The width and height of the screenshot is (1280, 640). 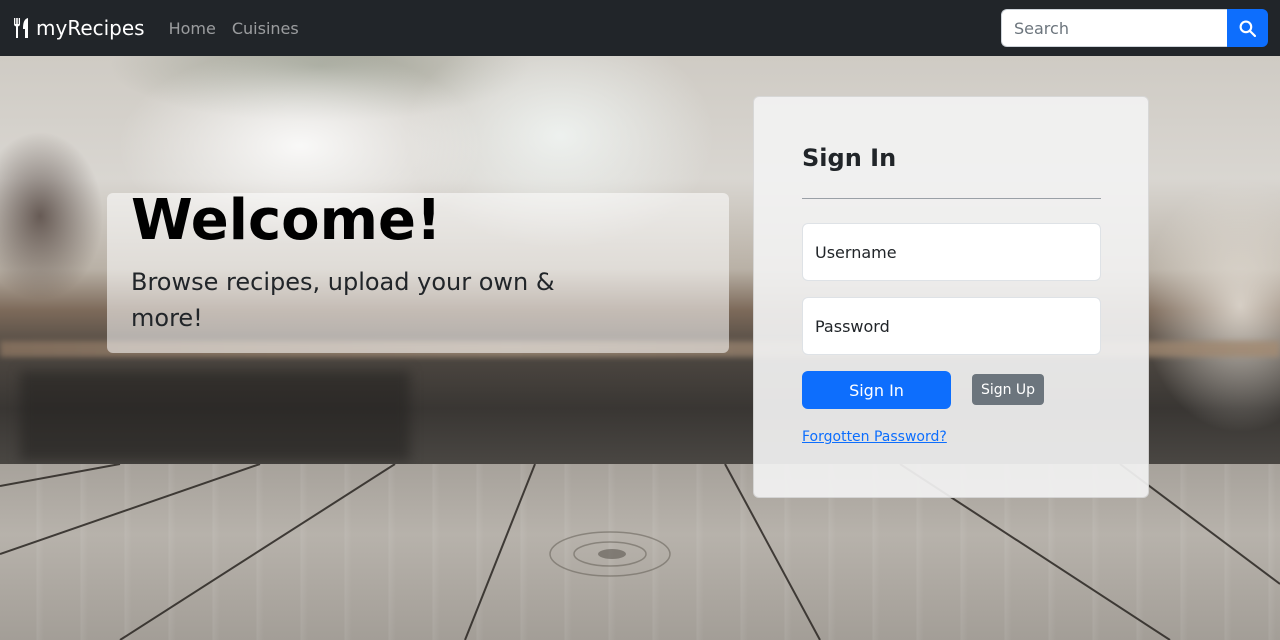 I want to click on welcome-title: Welcome!, so click(x=286, y=220).